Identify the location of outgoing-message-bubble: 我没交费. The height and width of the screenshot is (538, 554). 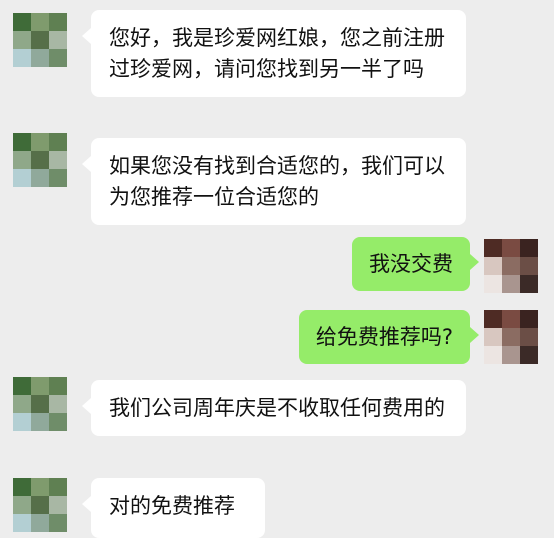
(415, 264).